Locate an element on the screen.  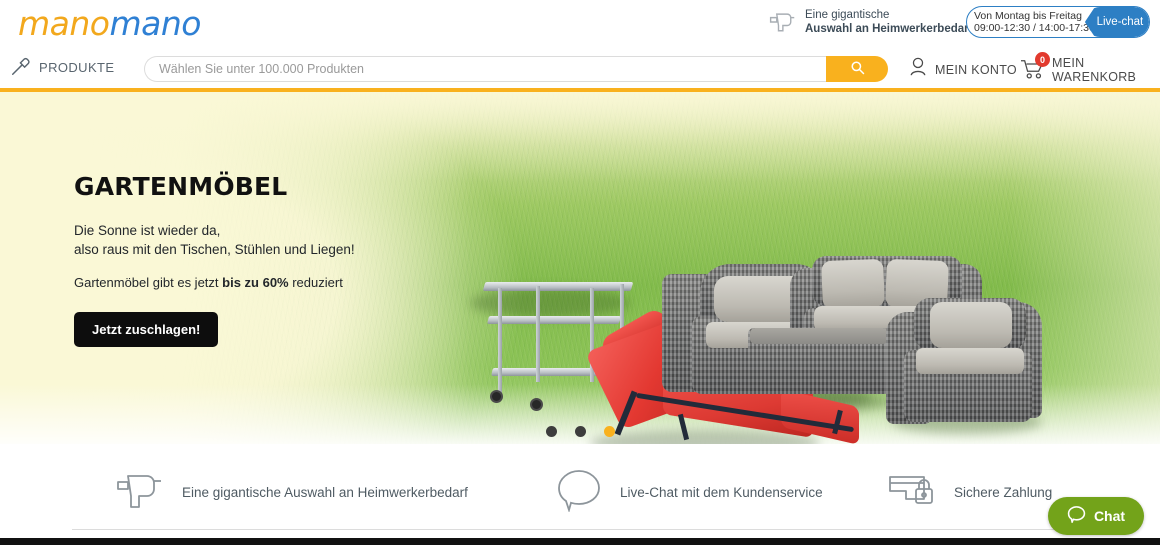
person-icon is located at coordinates (918, 69).